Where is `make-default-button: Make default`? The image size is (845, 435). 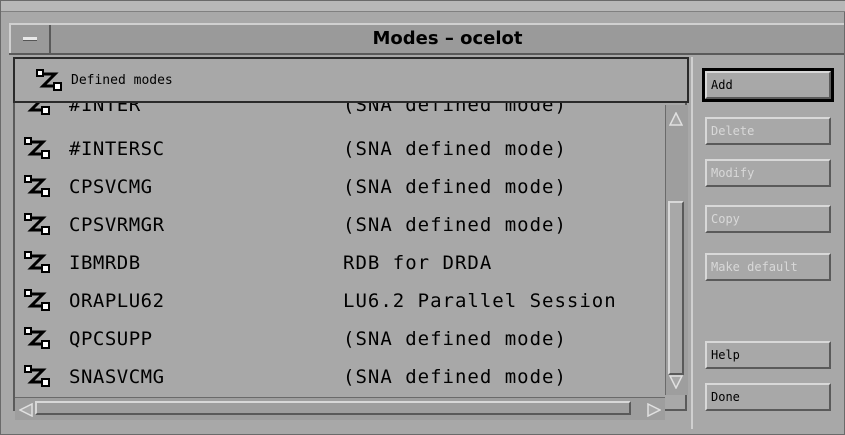 make-default-button: Make default is located at coordinates (768, 267).